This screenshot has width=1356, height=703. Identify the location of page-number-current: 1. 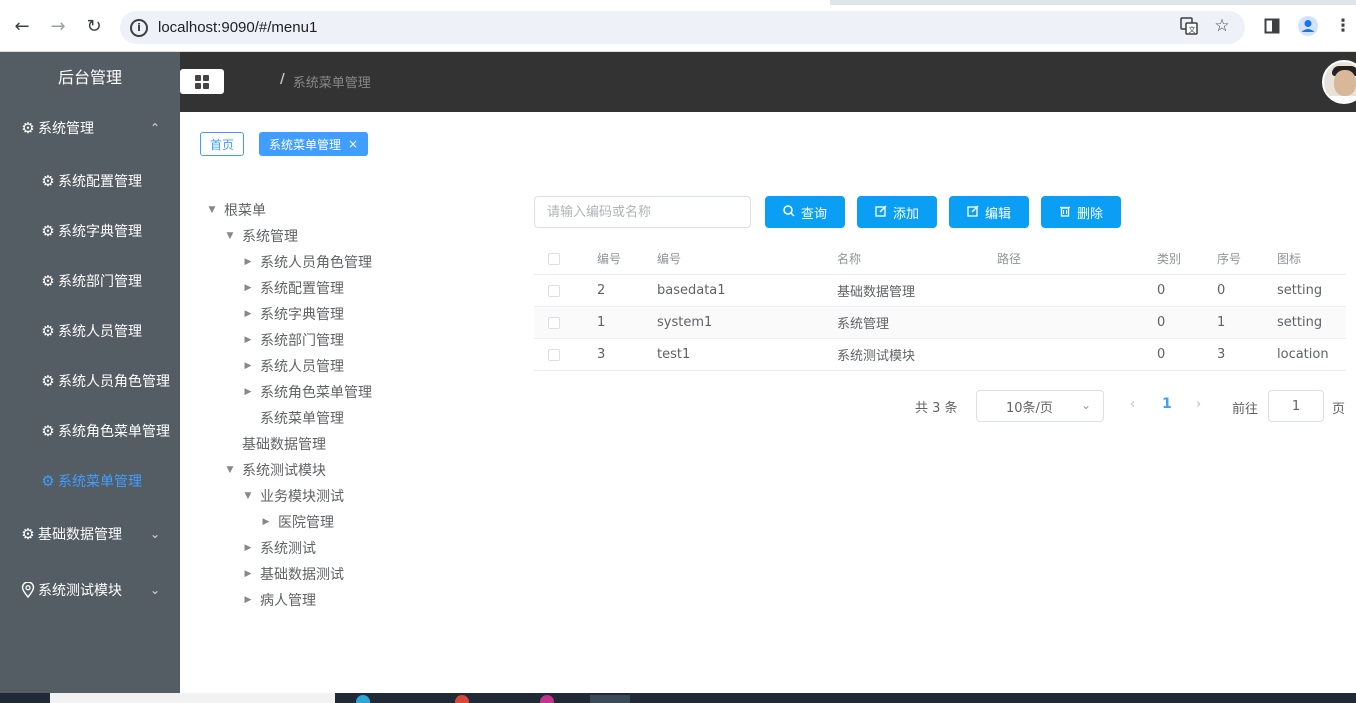
(1167, 404).